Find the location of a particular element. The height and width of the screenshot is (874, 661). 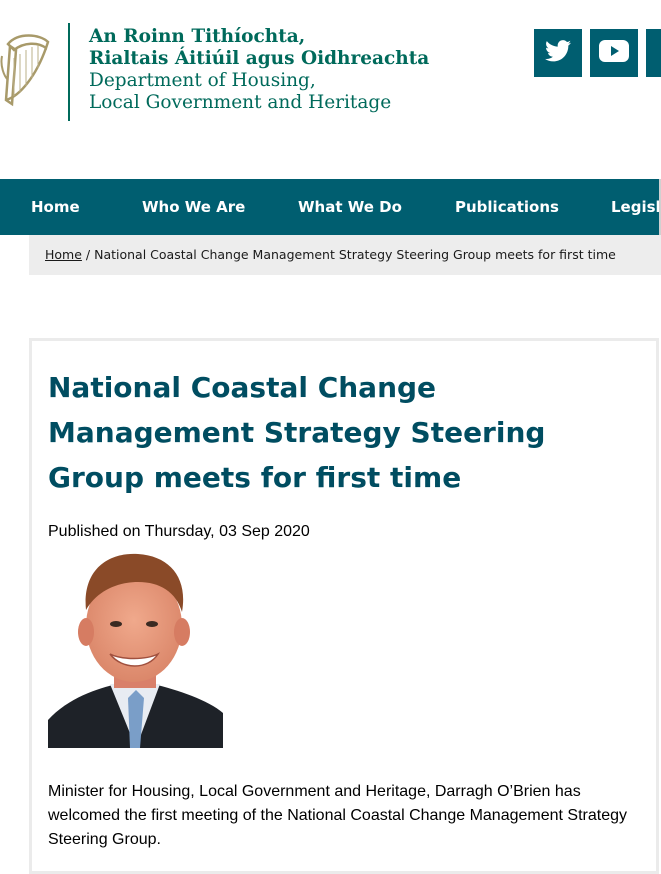

nav-publications: Publications is located at coordinates (507, 207).